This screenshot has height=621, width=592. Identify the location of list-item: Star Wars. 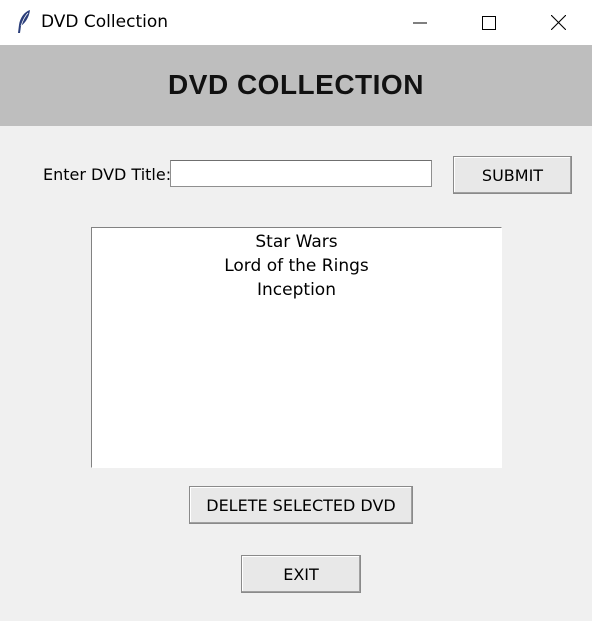
(296, 242).